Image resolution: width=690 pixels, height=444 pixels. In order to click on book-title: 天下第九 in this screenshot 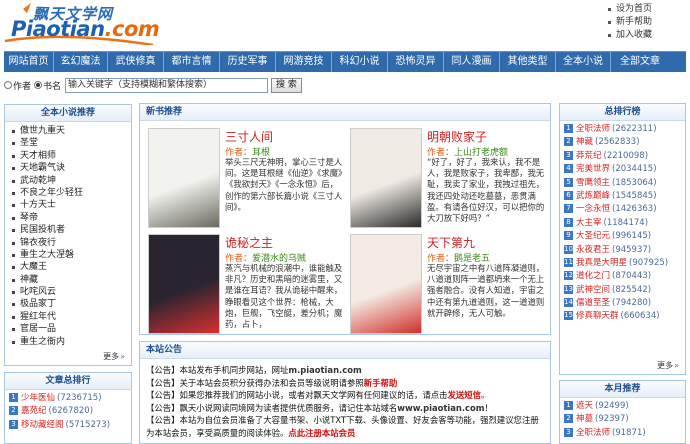, I will do `click(451, 242)`.